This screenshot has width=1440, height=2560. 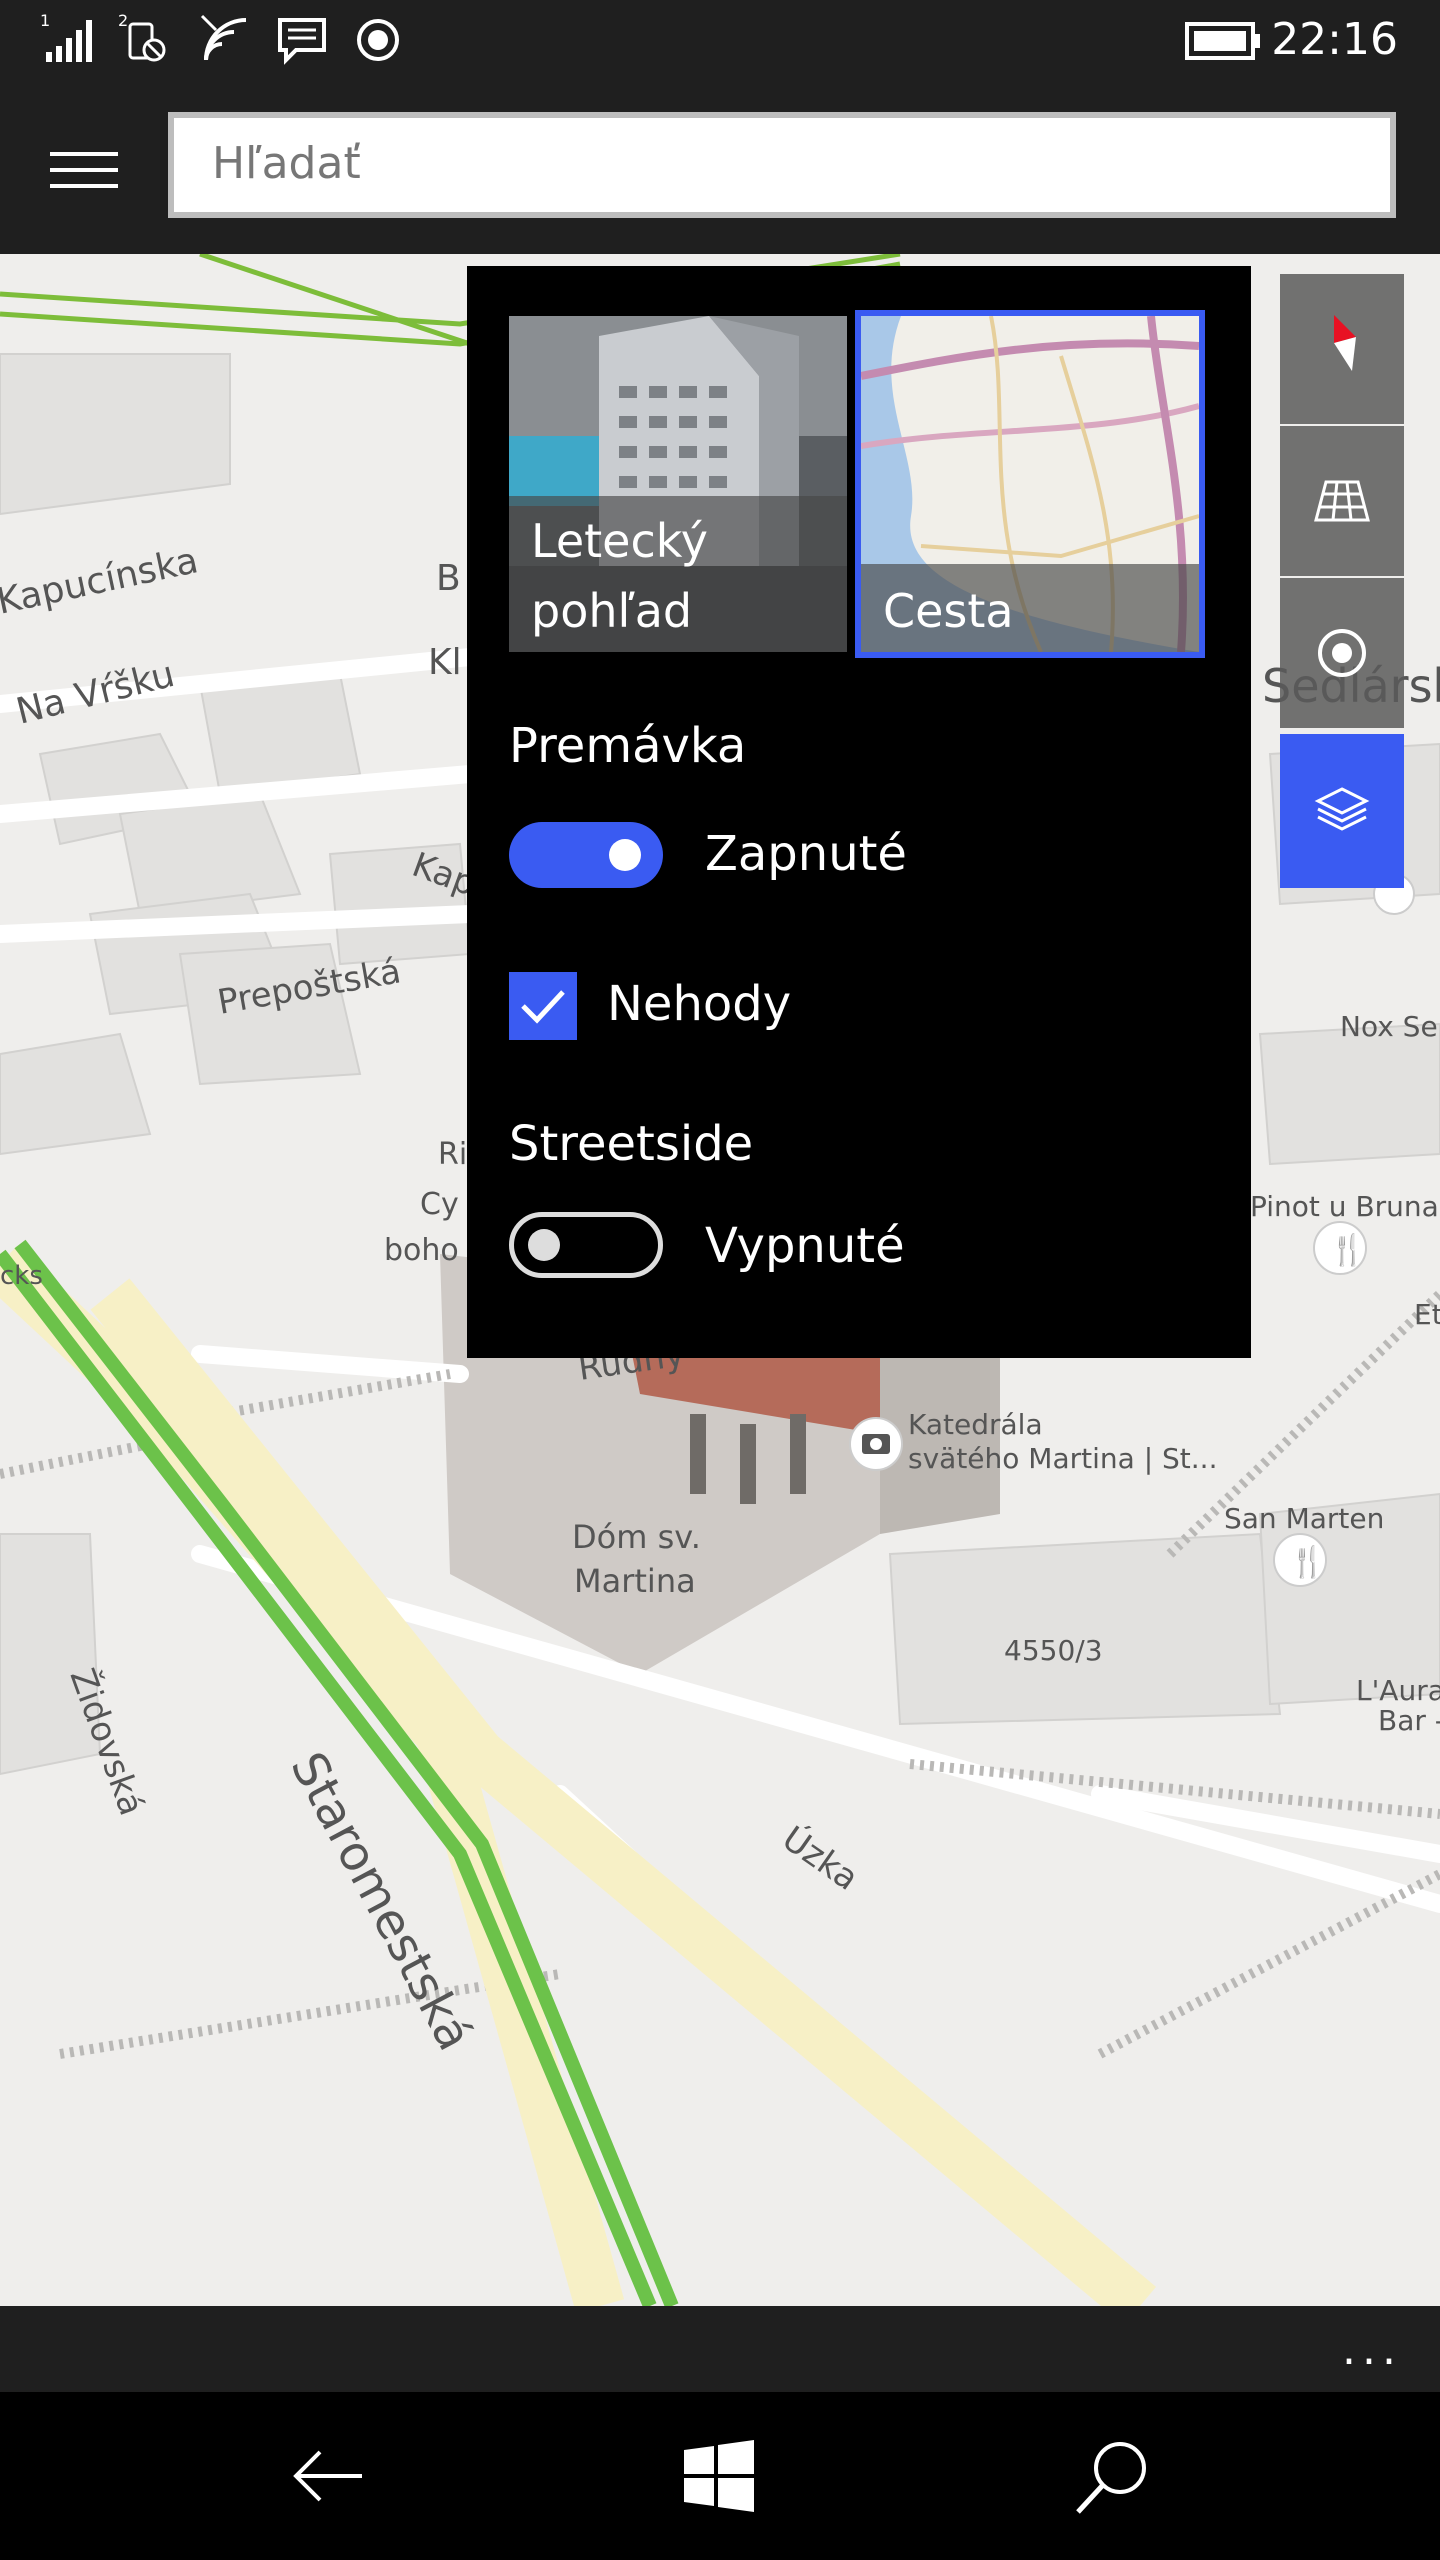 What do you see at coordinates (1342, 349) in the screenshot?
I see `compass-icon` at bounding box center [1342, 349].